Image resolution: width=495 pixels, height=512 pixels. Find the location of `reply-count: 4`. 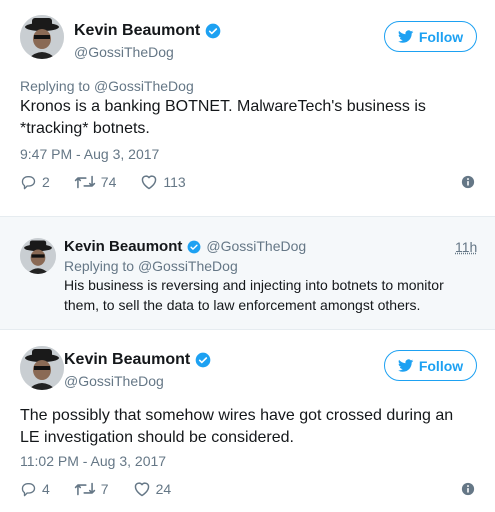

reply-count: 4 is located at coordinates (46, 489).